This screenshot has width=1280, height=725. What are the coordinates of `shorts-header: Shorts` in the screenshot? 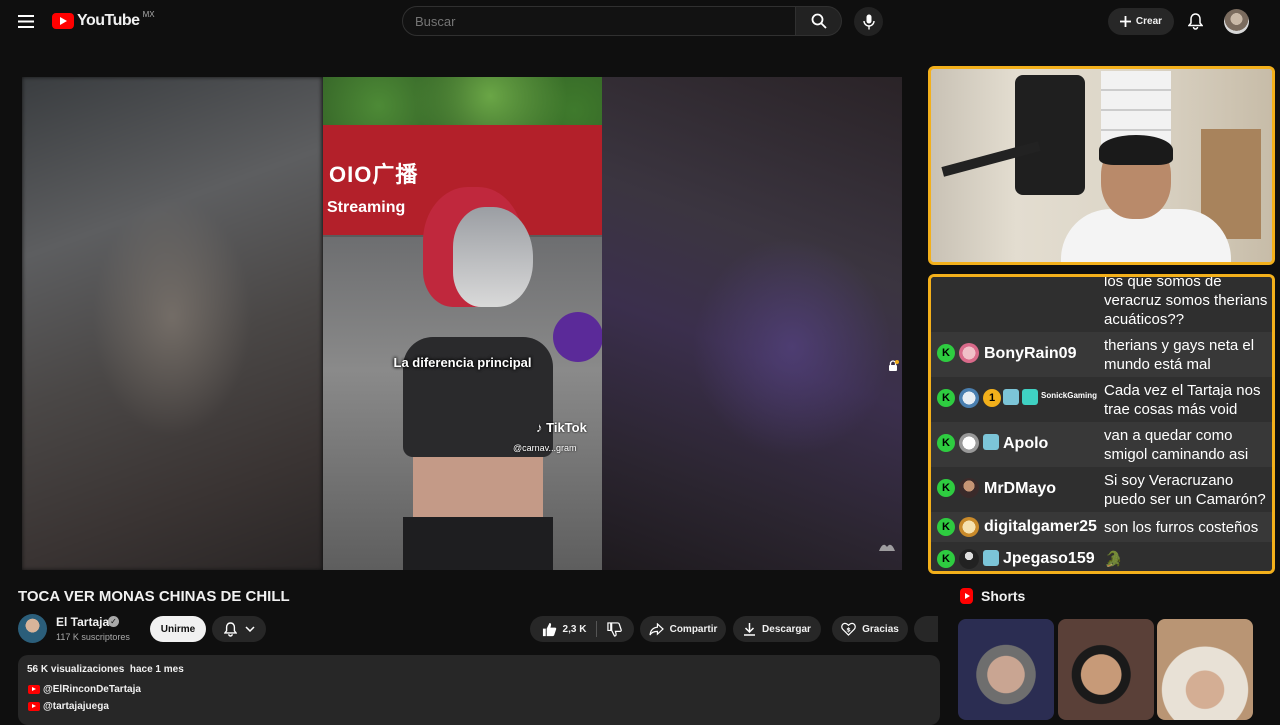 It's located at (992, 596).